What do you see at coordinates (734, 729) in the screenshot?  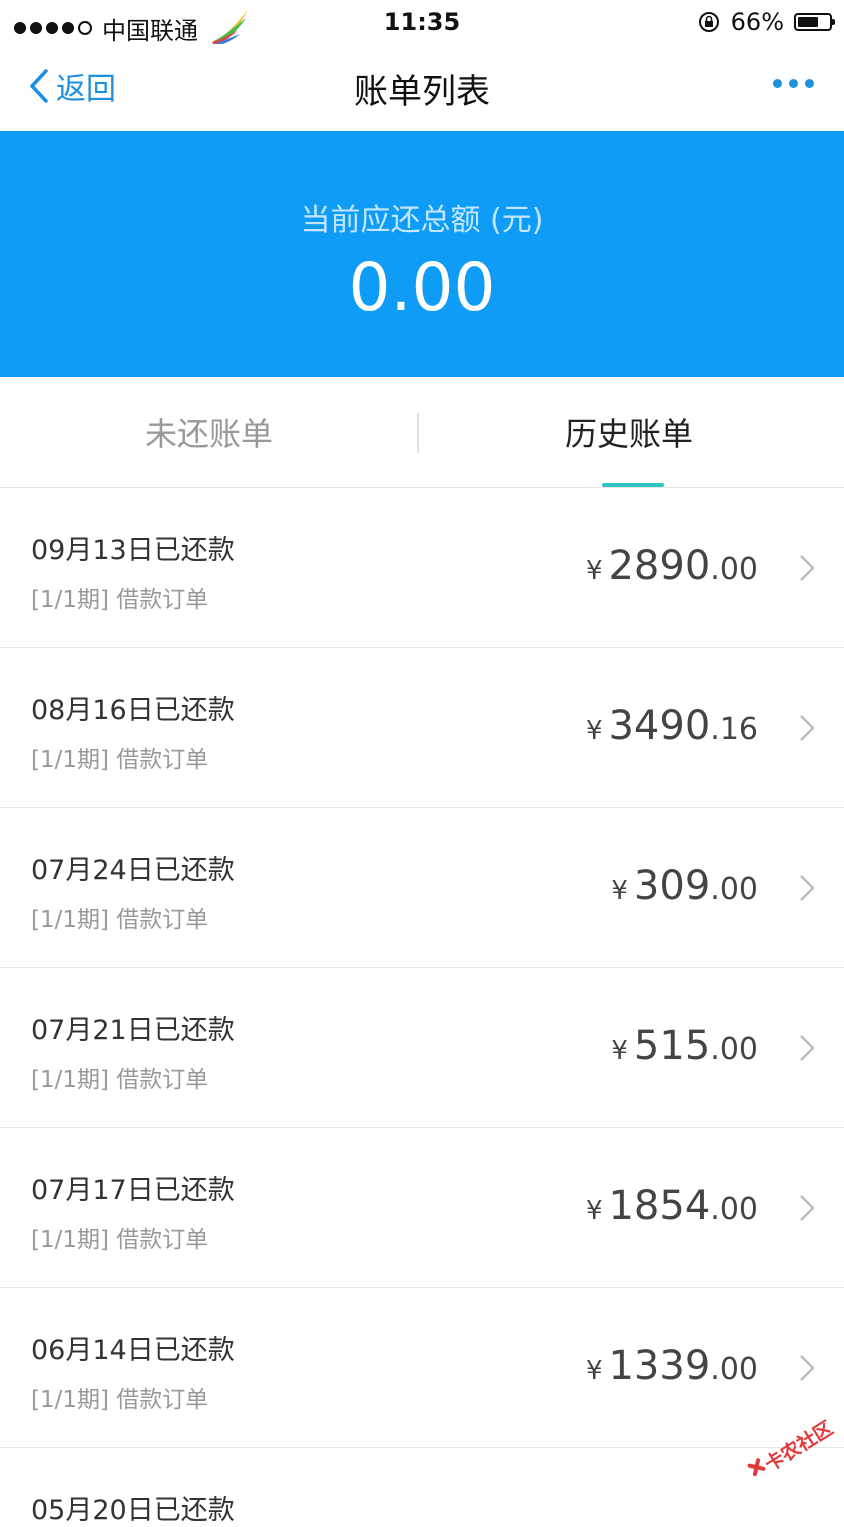 I see `amount-decimal: .16` at bounding box center [734, 729].